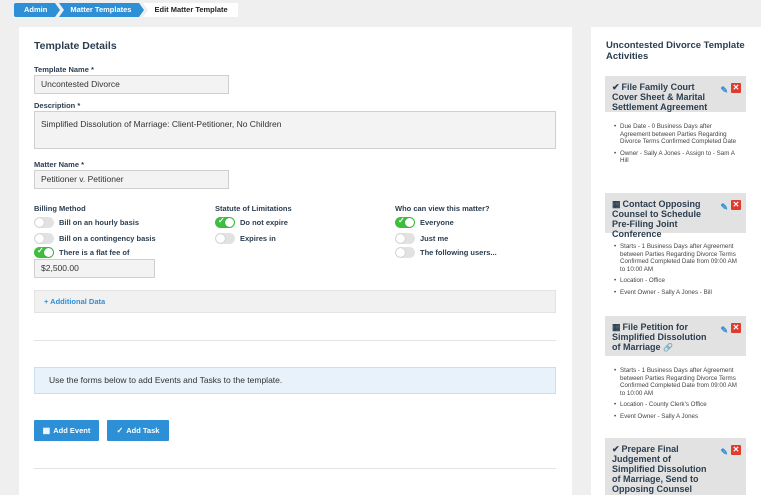 The image size is (761, 495). Describe the element at coordinates (72, 430) in the screenshot. I see `add-event-label: Add Event` at that location.